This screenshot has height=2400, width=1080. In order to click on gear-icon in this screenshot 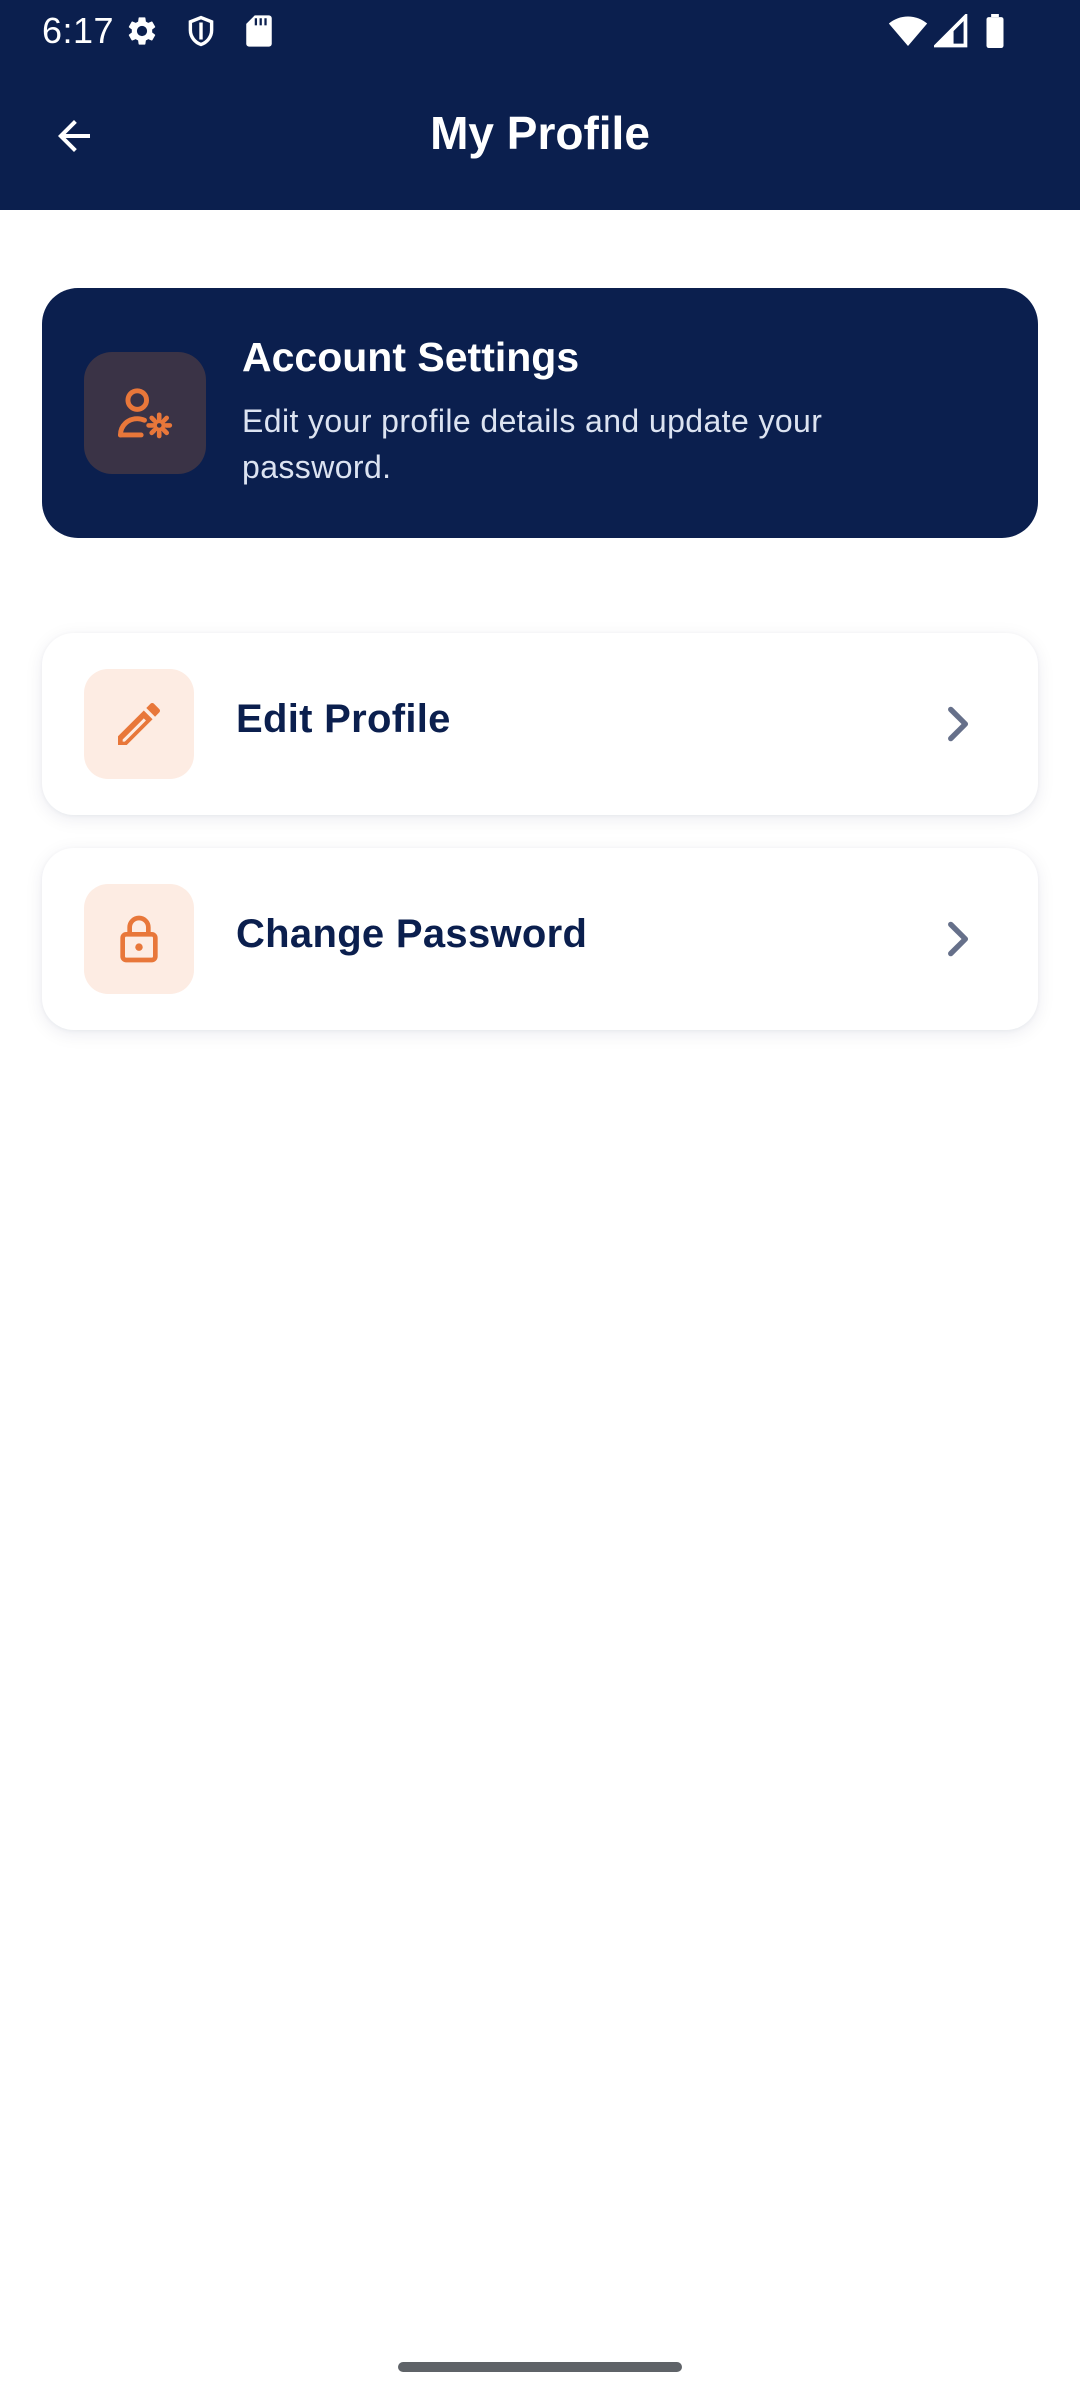, I will do `click(142, 31)`.